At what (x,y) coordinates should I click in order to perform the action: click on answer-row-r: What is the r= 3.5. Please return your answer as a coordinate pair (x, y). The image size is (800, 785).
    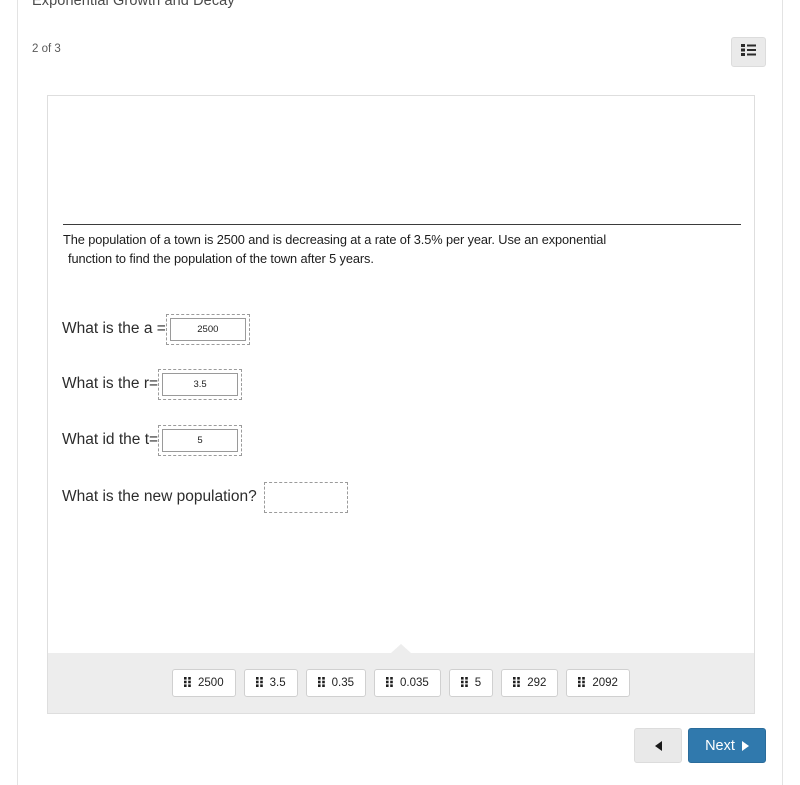
    Looking at the image, I should click on (152, 384).